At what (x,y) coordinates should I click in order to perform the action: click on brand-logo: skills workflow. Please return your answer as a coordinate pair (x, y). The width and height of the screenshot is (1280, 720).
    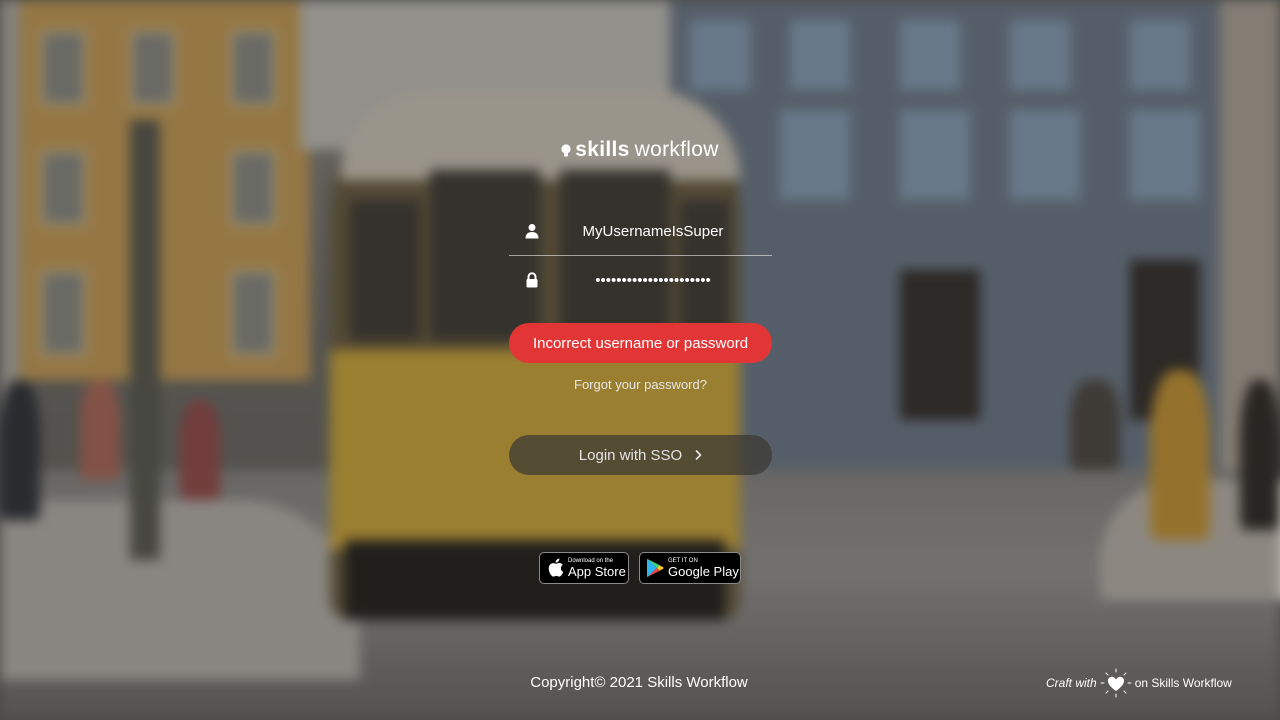
    Looking at the image, I should click on (640, 150).